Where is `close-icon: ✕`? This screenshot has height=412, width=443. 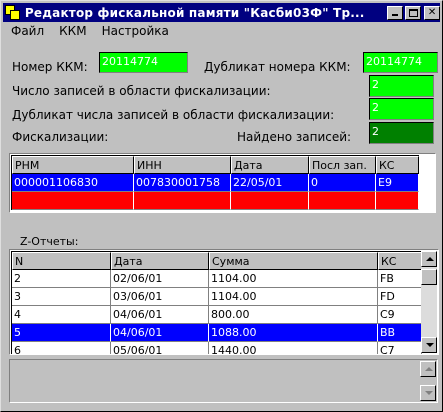 close-icon: ✕ is located at coordinates (432, 12).